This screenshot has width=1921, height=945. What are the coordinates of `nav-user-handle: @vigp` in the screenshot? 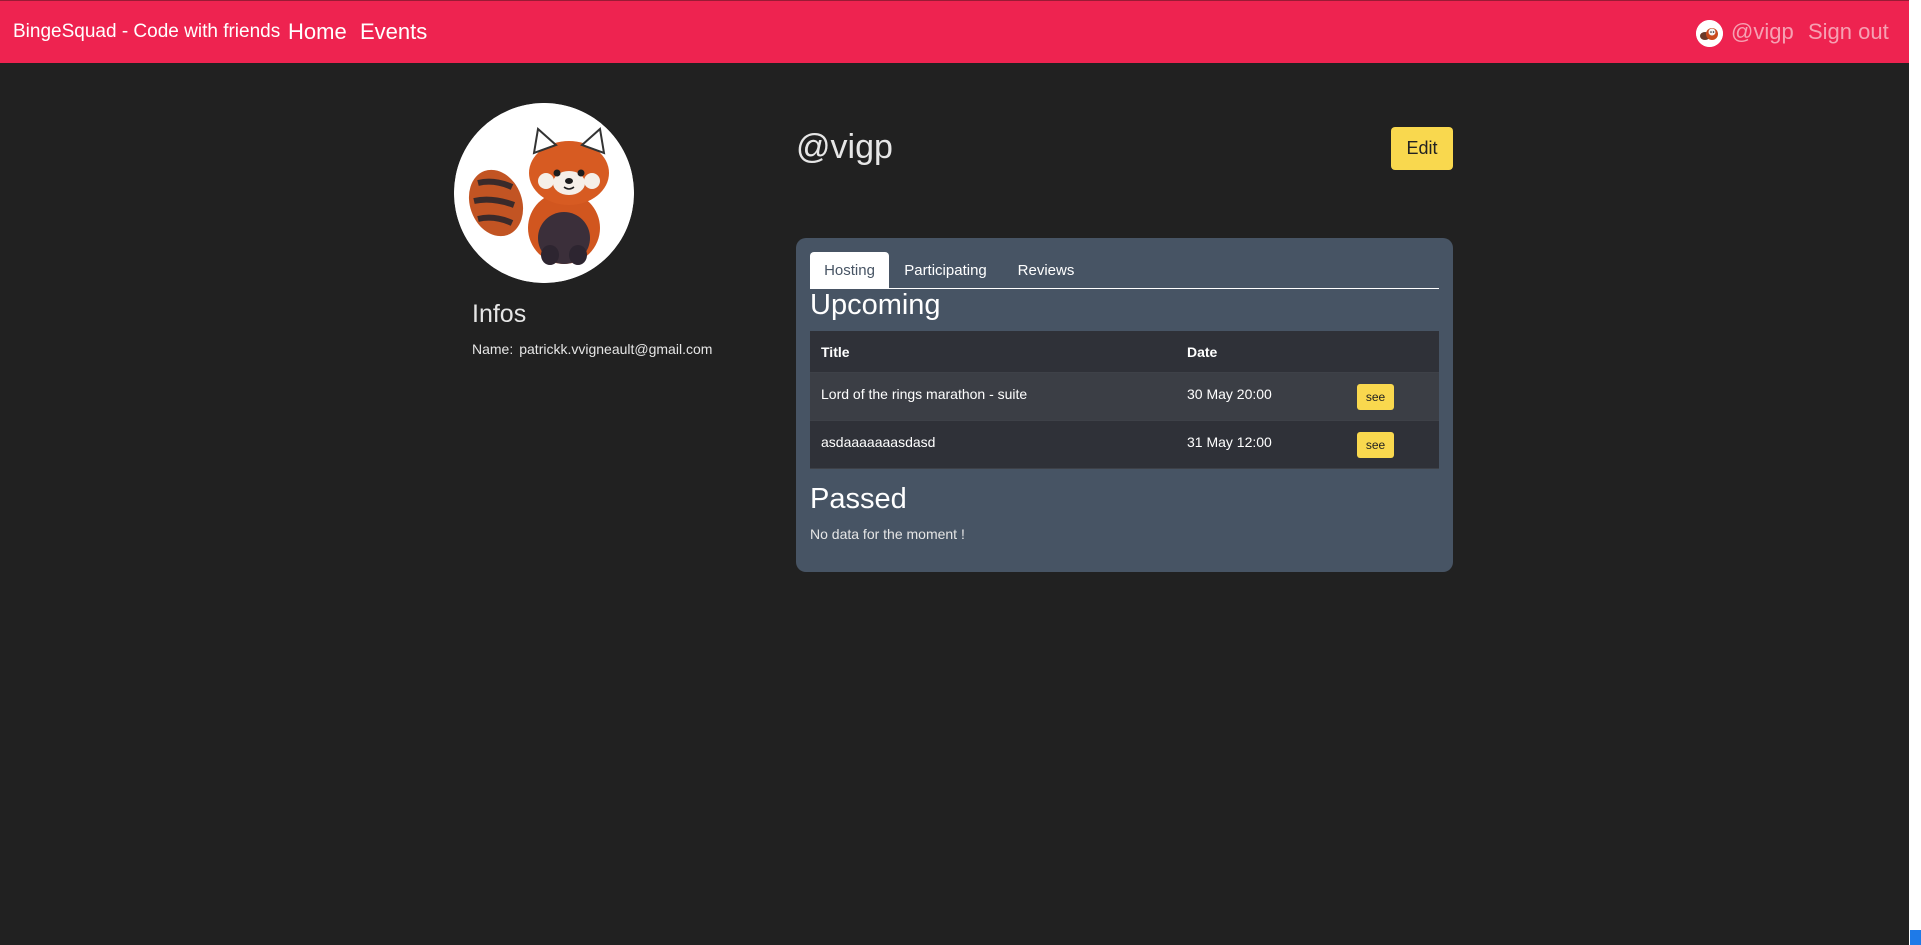 It's located at (1762, 32).